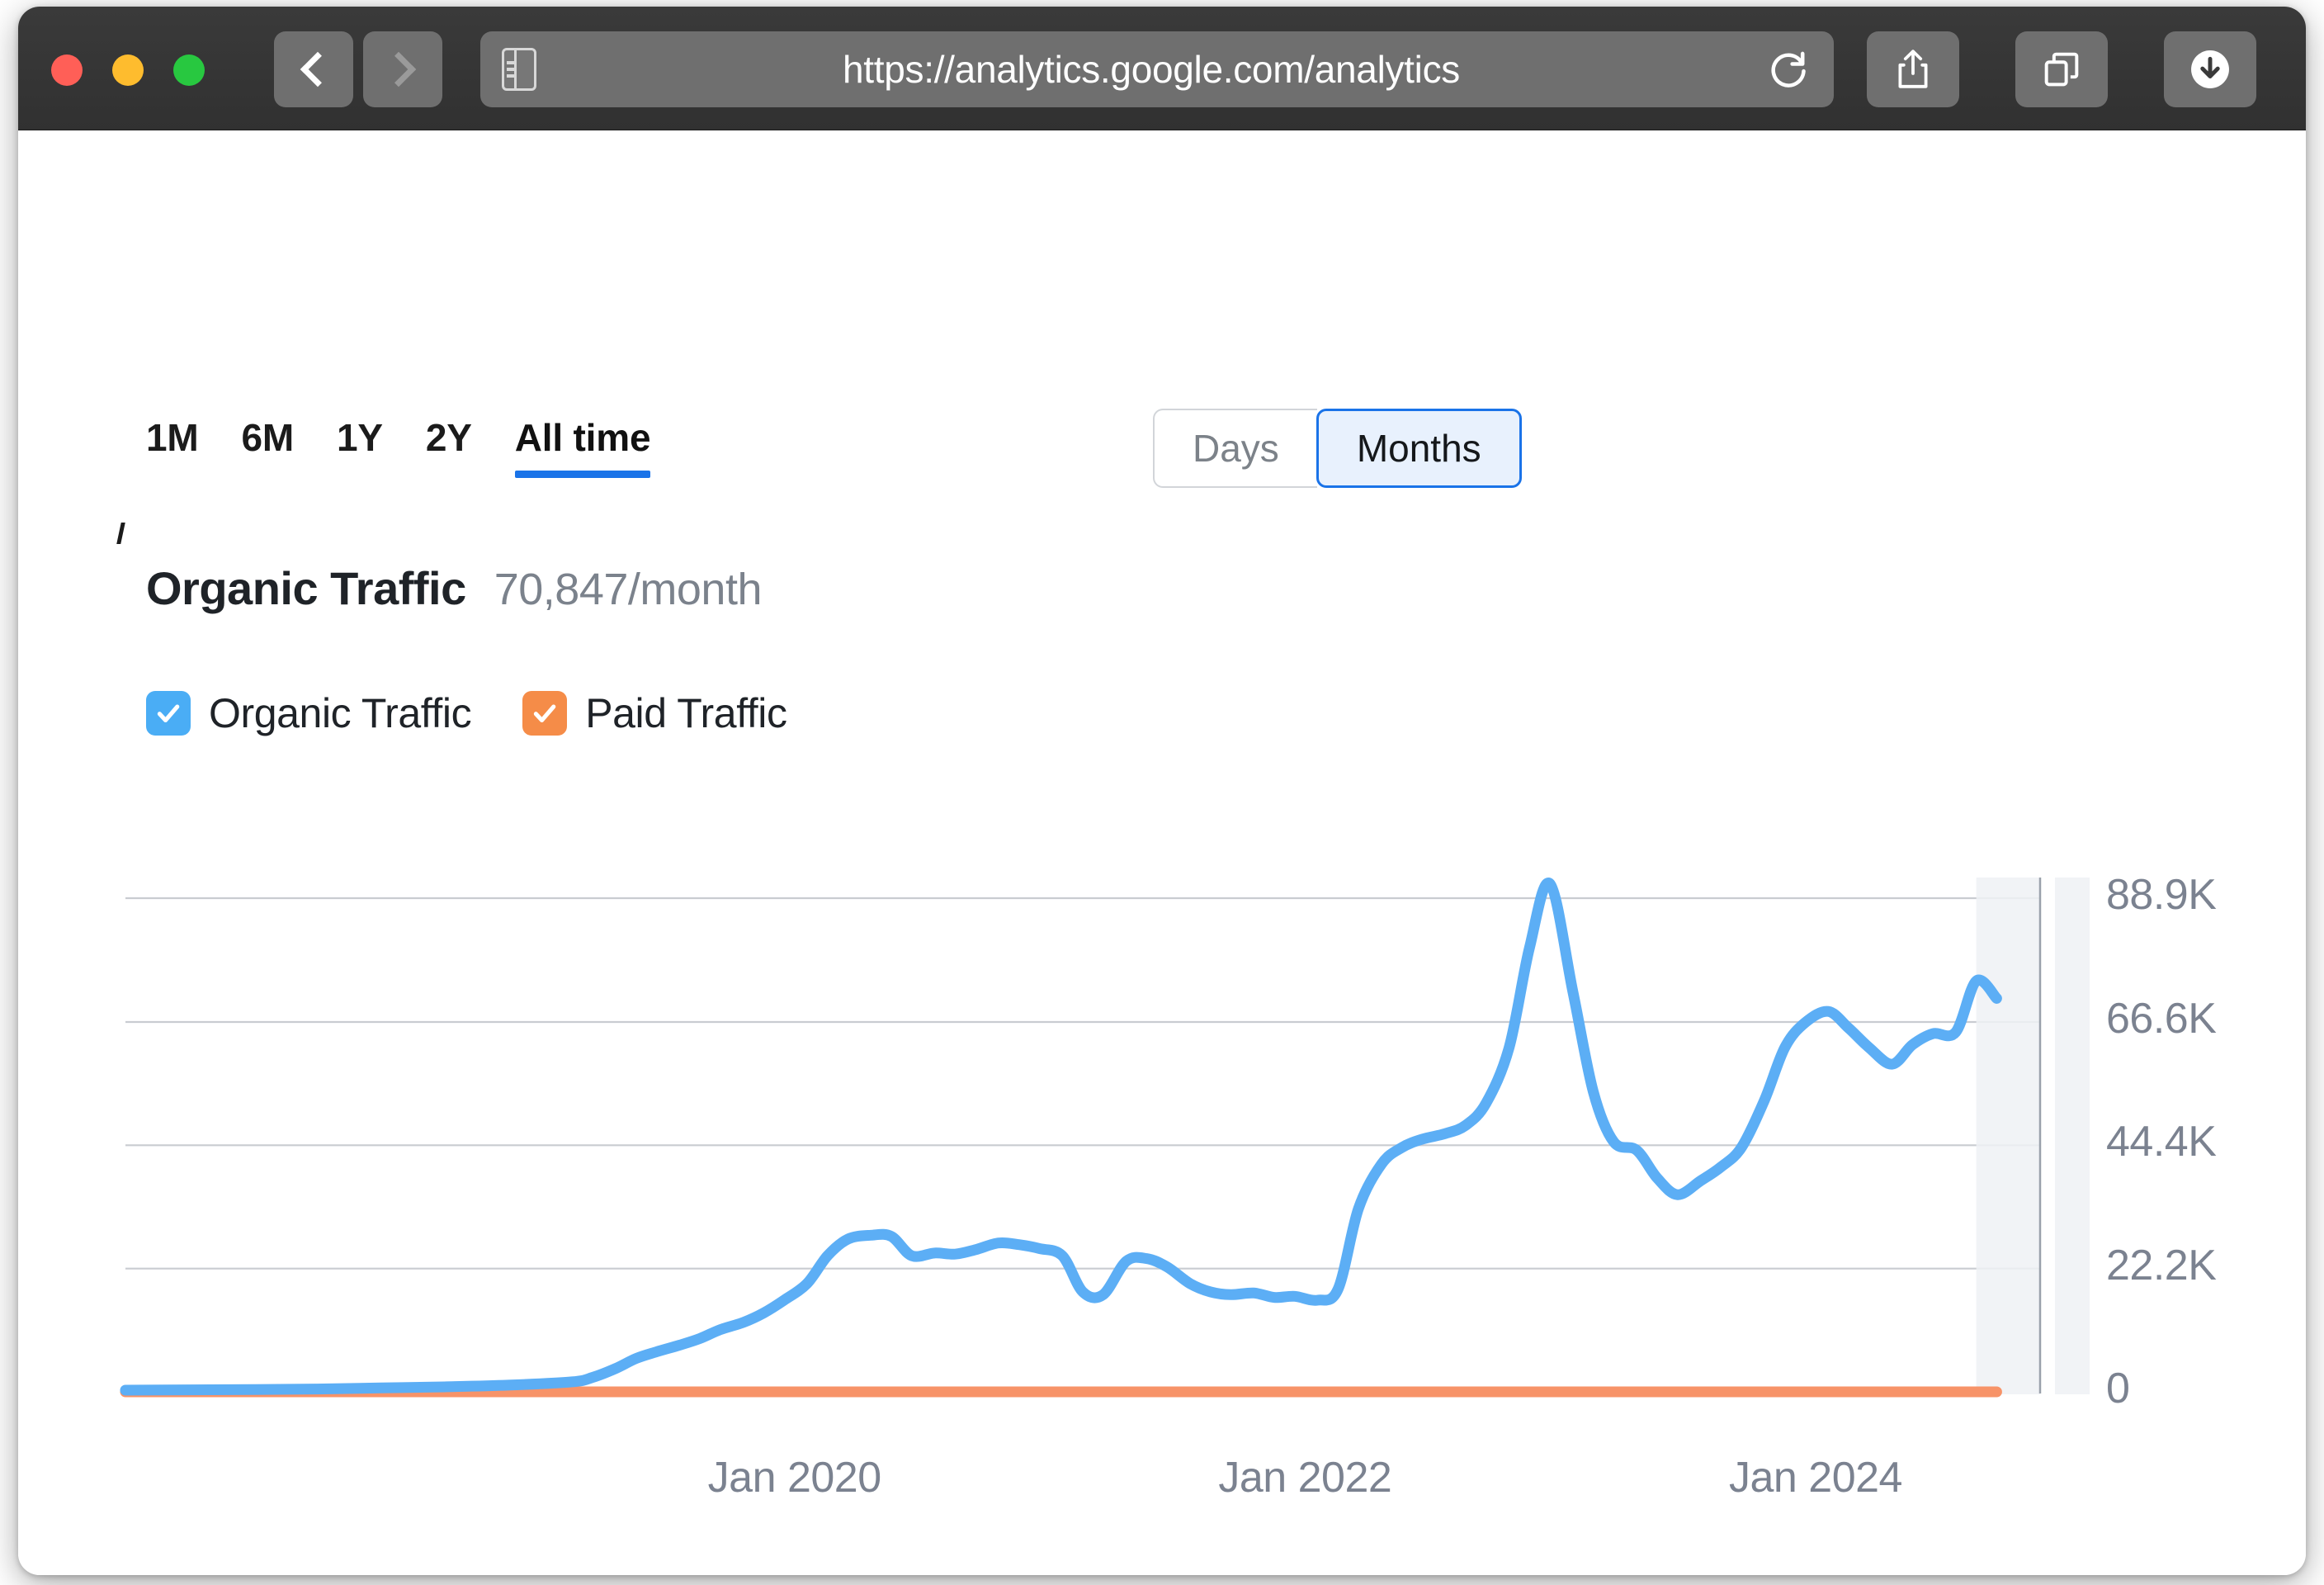  Describe the element at coordinates (189, 70) in the screenshot. I see `zoom-window-button` at that location.